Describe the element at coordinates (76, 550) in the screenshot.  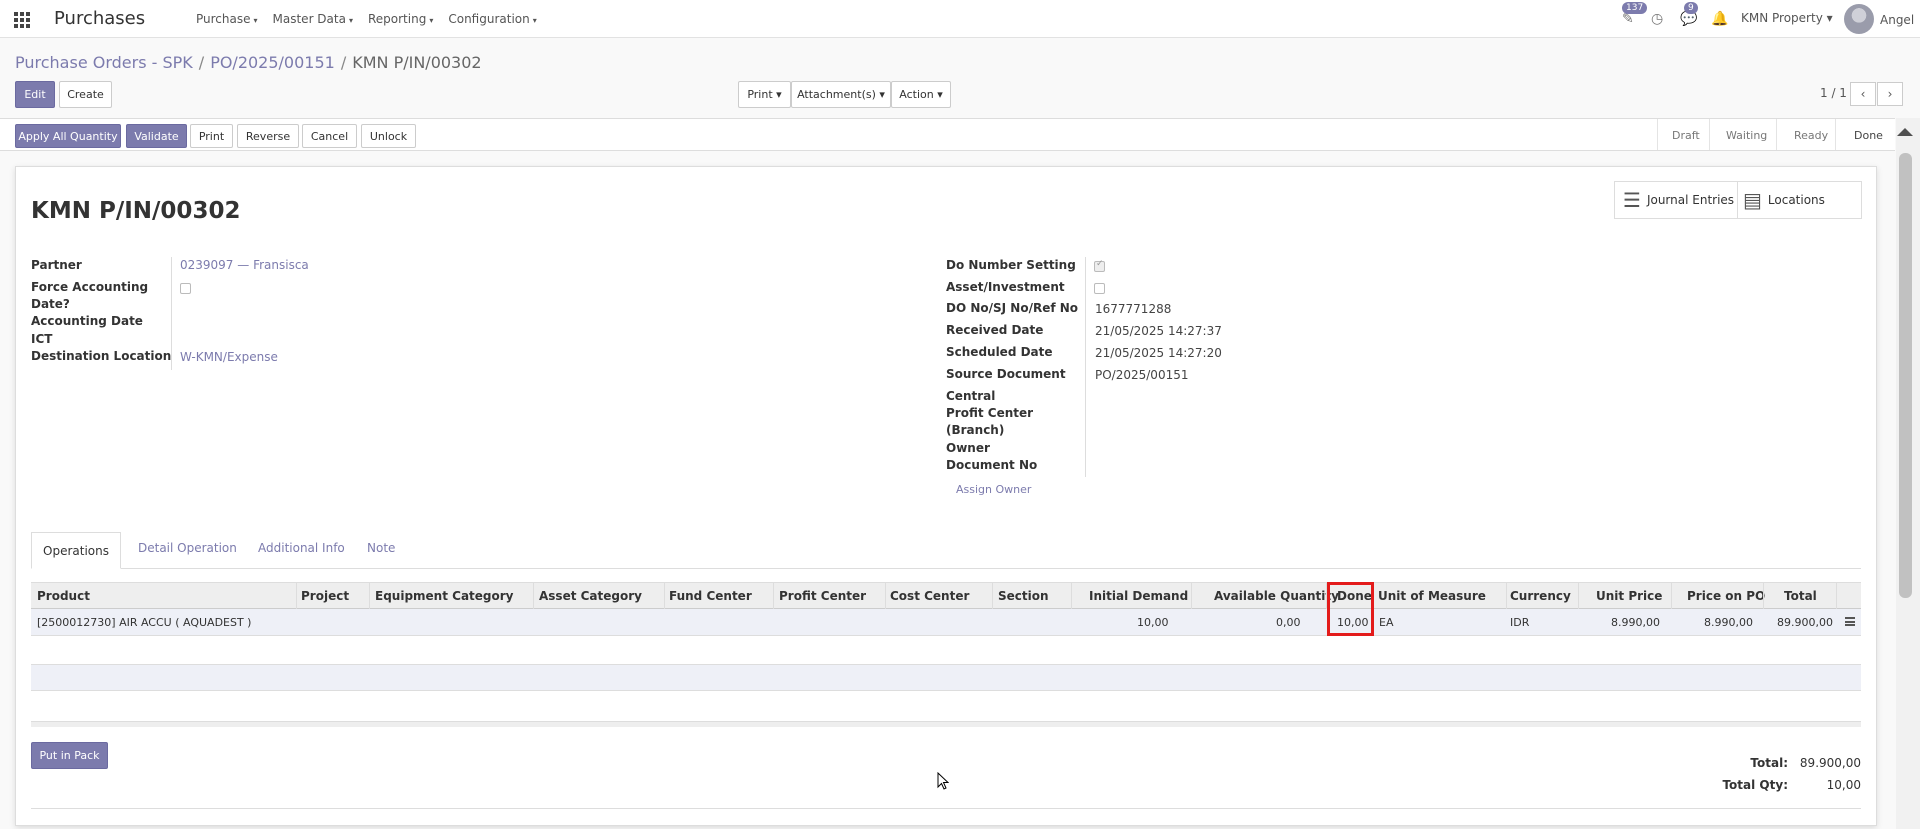
I see `tab-operations: Operations` at that location.